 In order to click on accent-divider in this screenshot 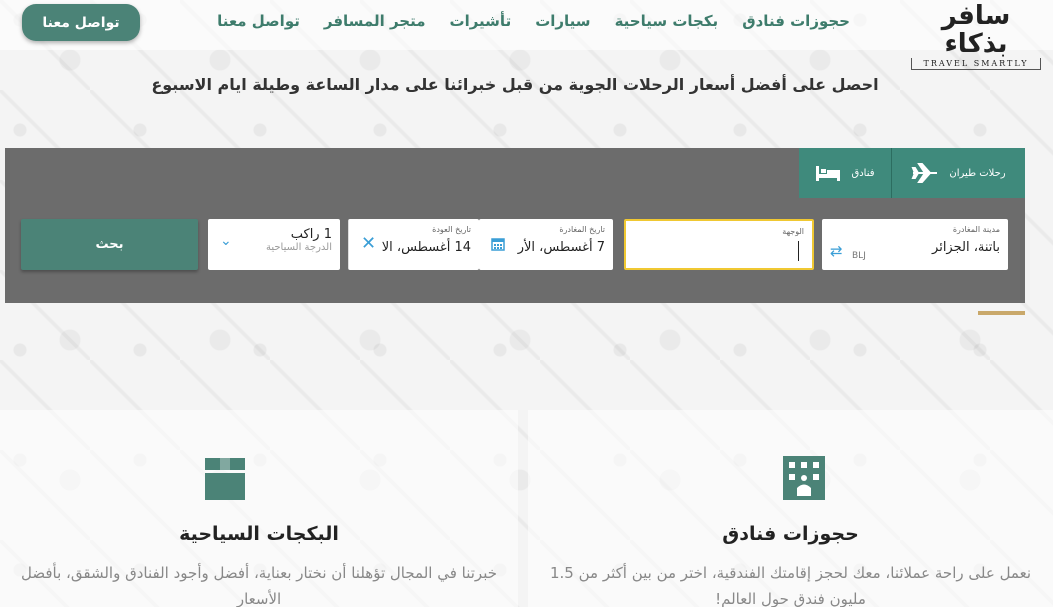, I will do `click(1001, 313)`.